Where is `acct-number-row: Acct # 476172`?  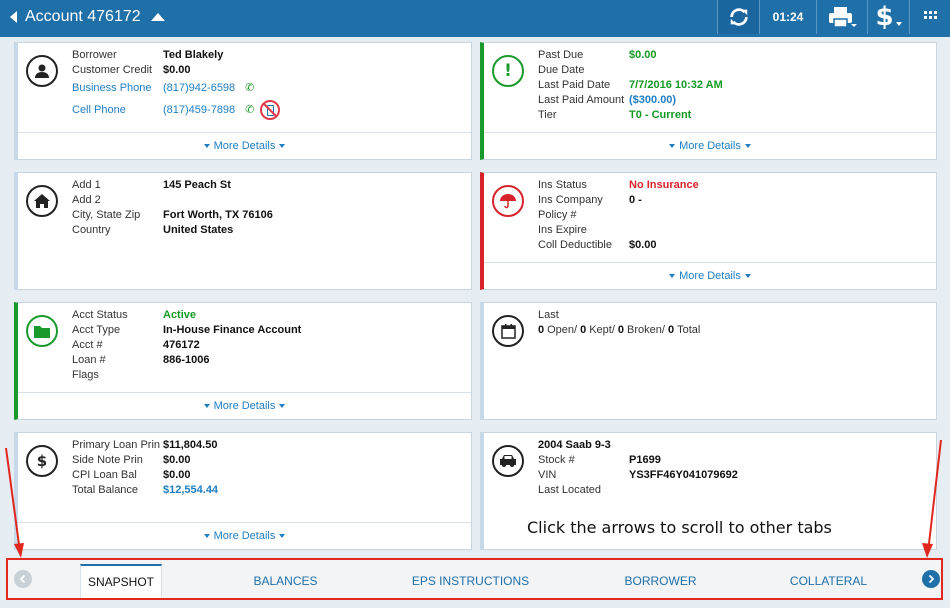
acct-number-row: Acct # 476172 is located at coordinates (136, 345).